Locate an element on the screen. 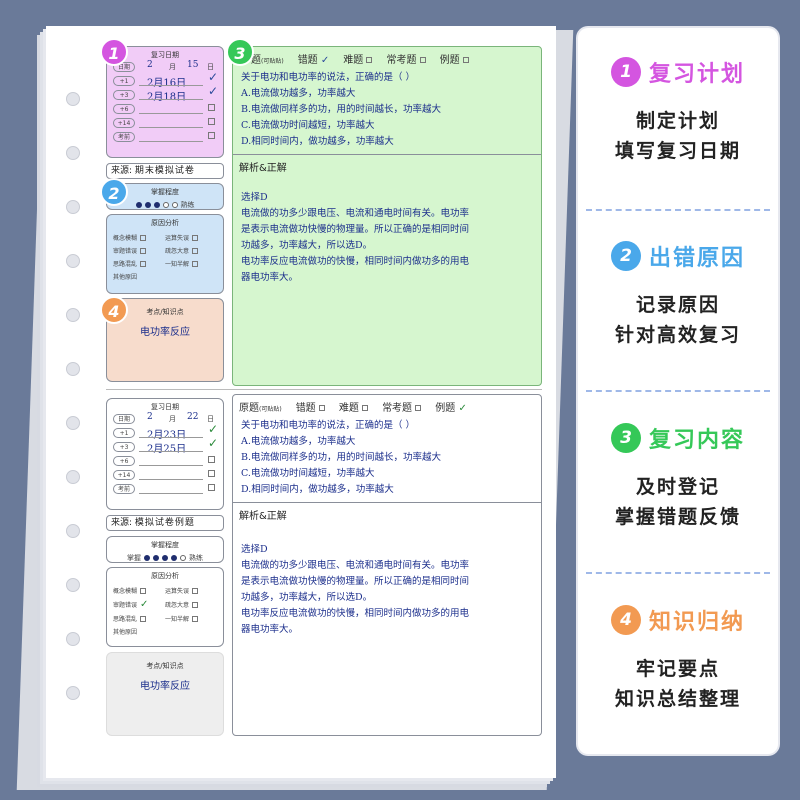 Image resolution: width=800 pixels, height=800 pixels. knowledge-value: 电功率反应 is located at coordinates (165, 332).